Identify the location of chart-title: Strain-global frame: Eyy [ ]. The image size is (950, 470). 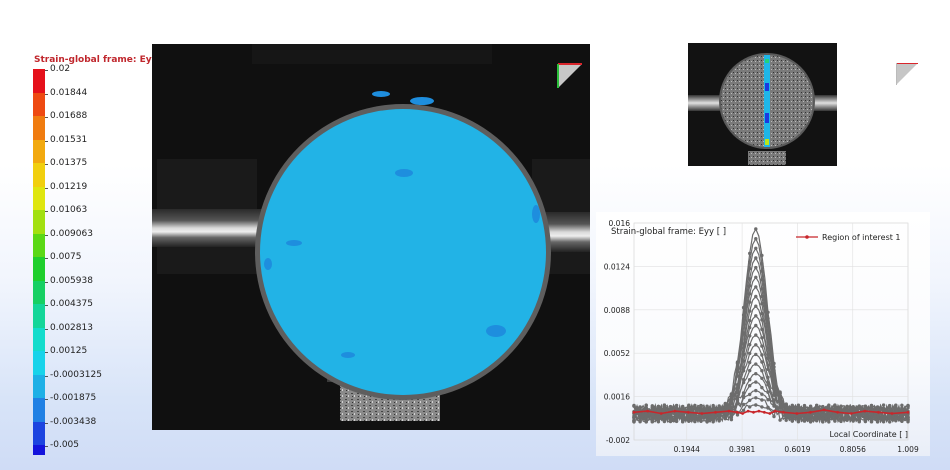
(668, 232).